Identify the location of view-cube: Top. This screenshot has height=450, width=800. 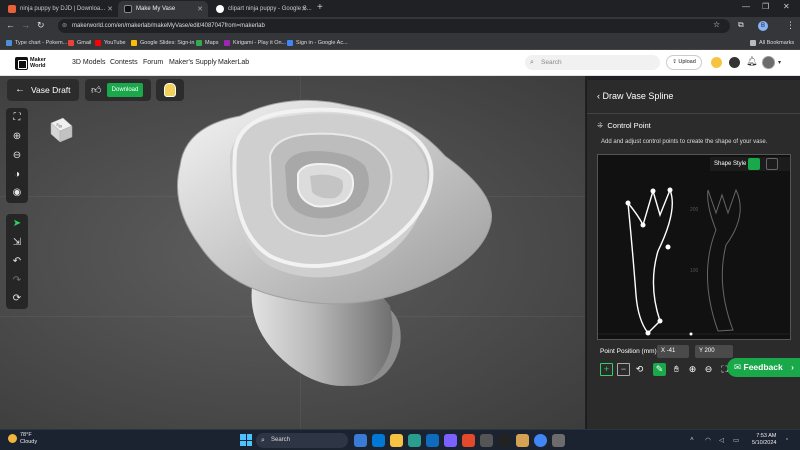
(60, 129).